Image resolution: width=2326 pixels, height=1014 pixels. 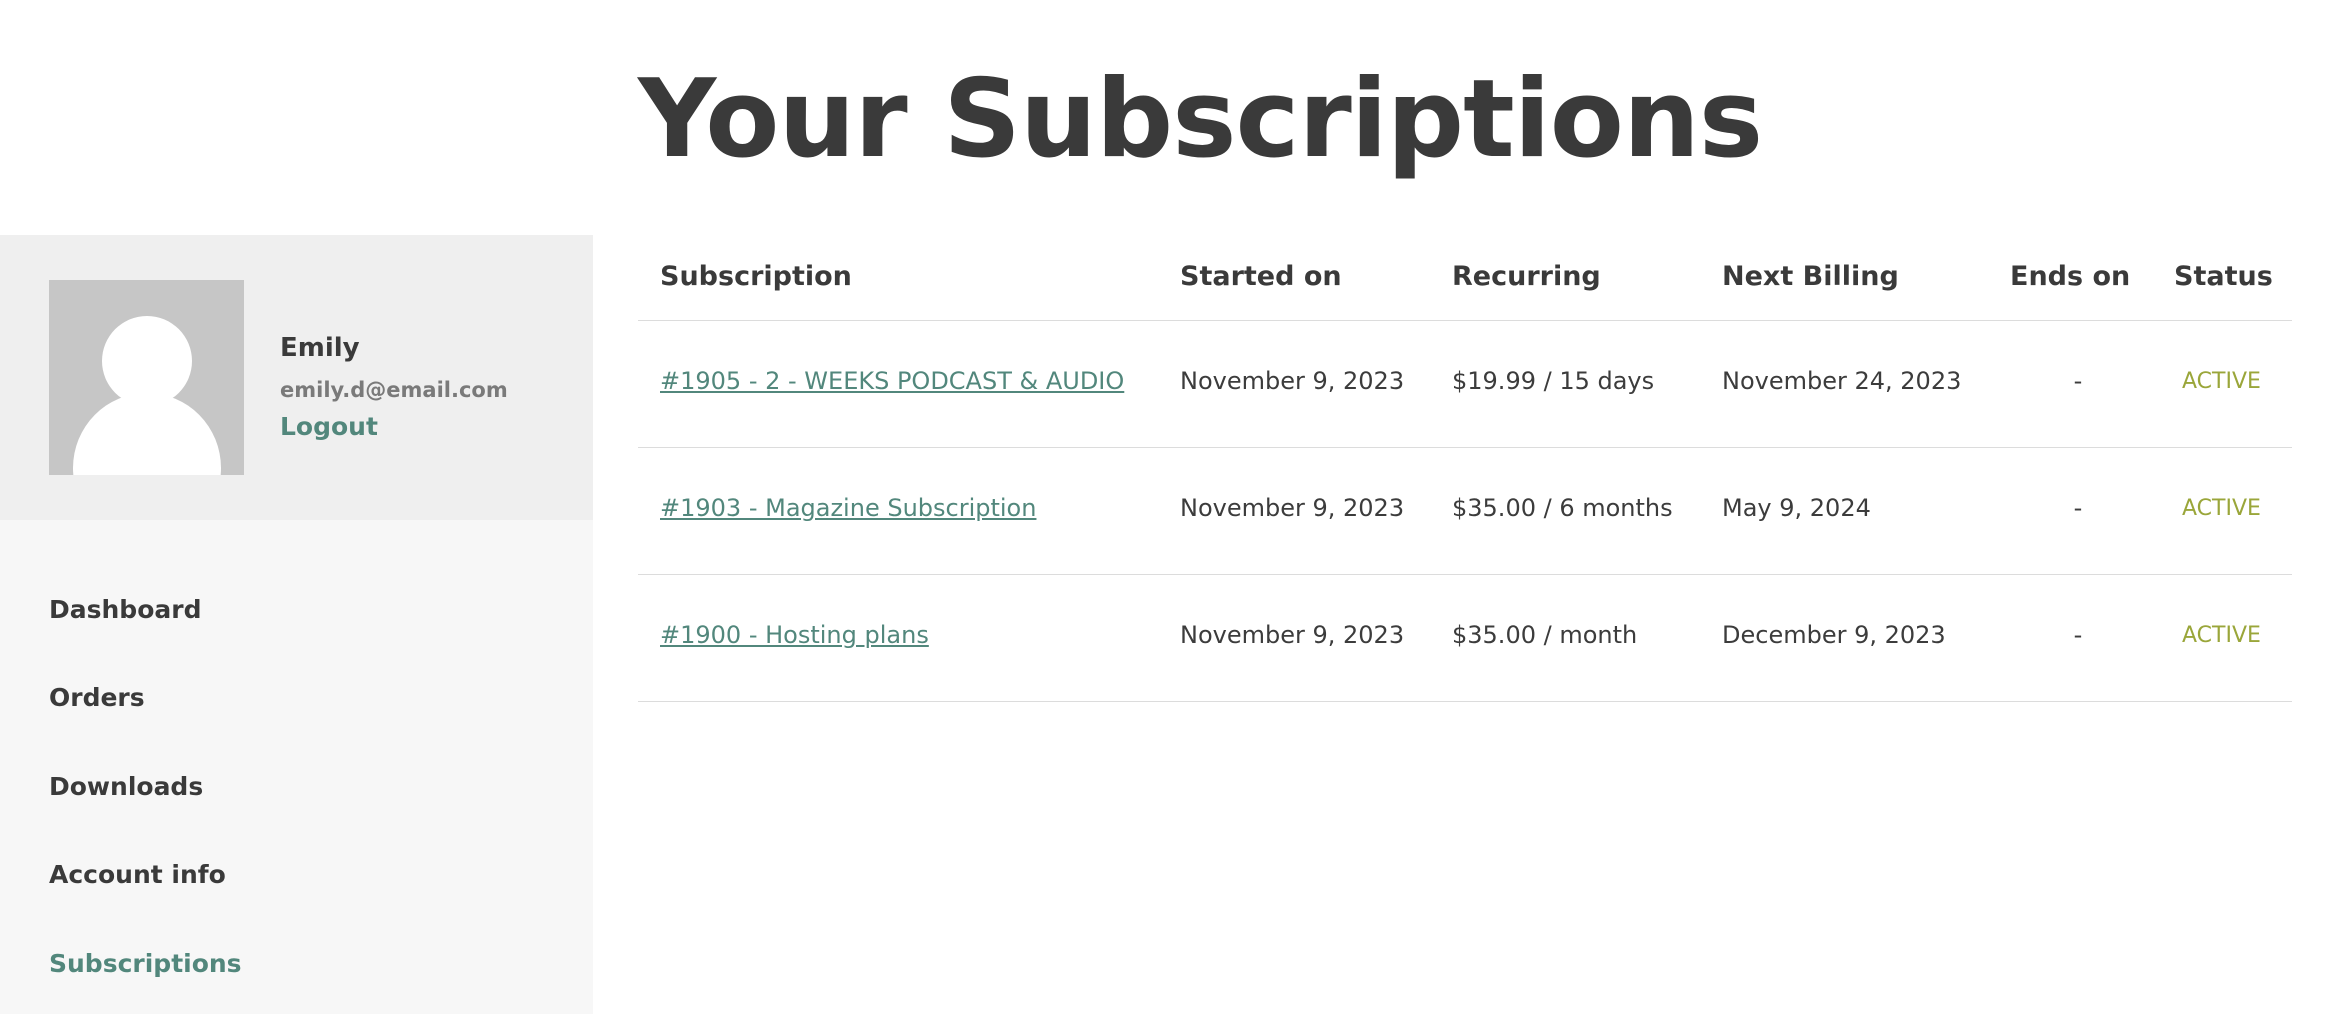 I want to click on recurring-cell: $35.00 / month, so click(x=1545, y=635).